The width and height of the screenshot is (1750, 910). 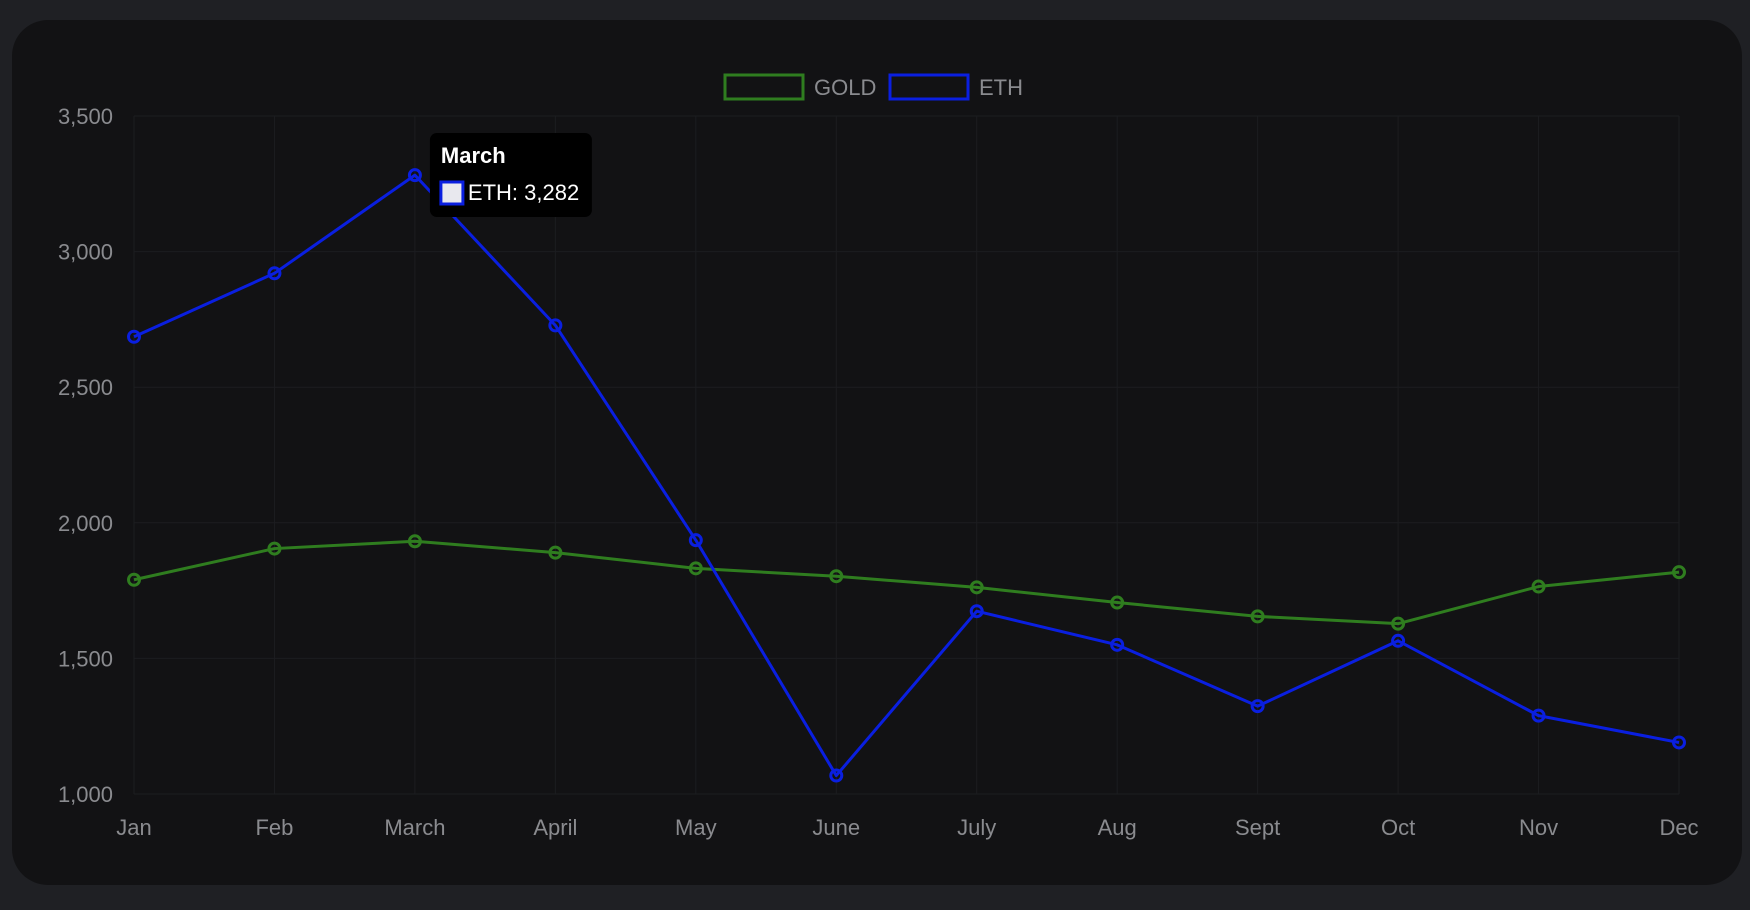 What do you see at coordinates (764, 87) in the screenshot?
I see `legend-swatch-gold` at bounding box center [764, 87].